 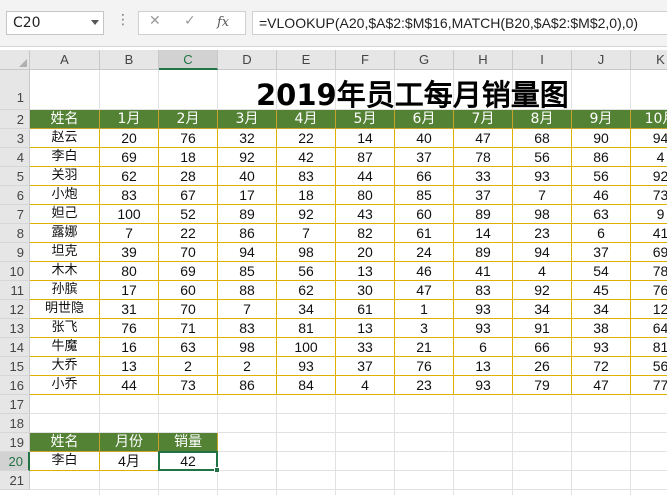 What do you see at coordinates (188, 309) in the screenshot?
I see `sales-cell: 70` at bounding box center [188, 309].